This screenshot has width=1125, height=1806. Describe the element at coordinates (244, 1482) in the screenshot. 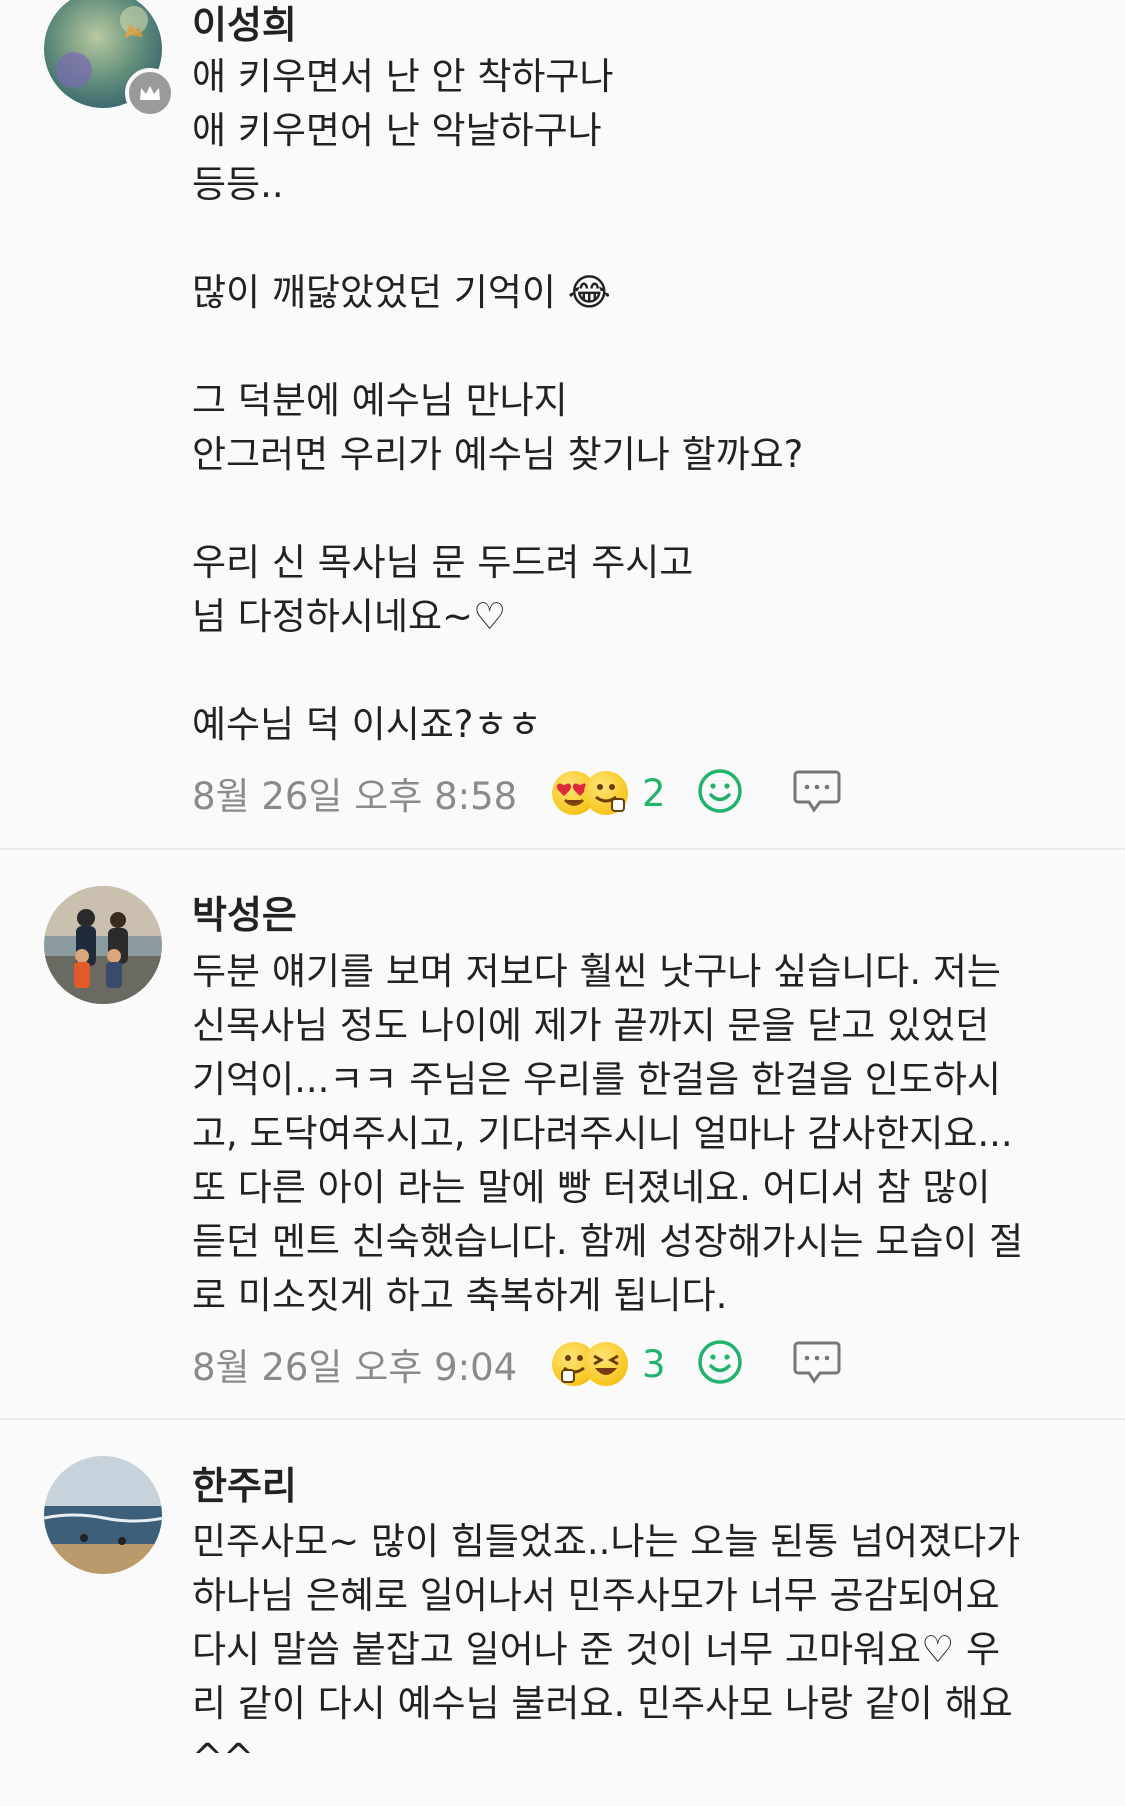

I see `author-name: 한주리` at that location.